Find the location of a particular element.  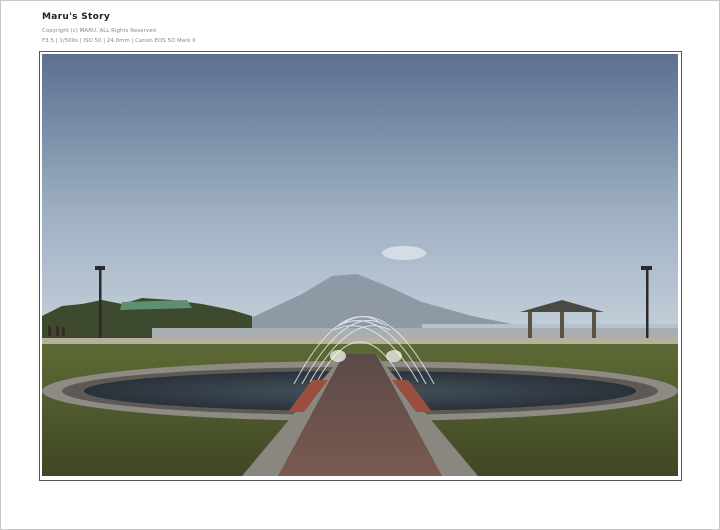

blog-title: Maru's Story is located at coordinates (76, 17).